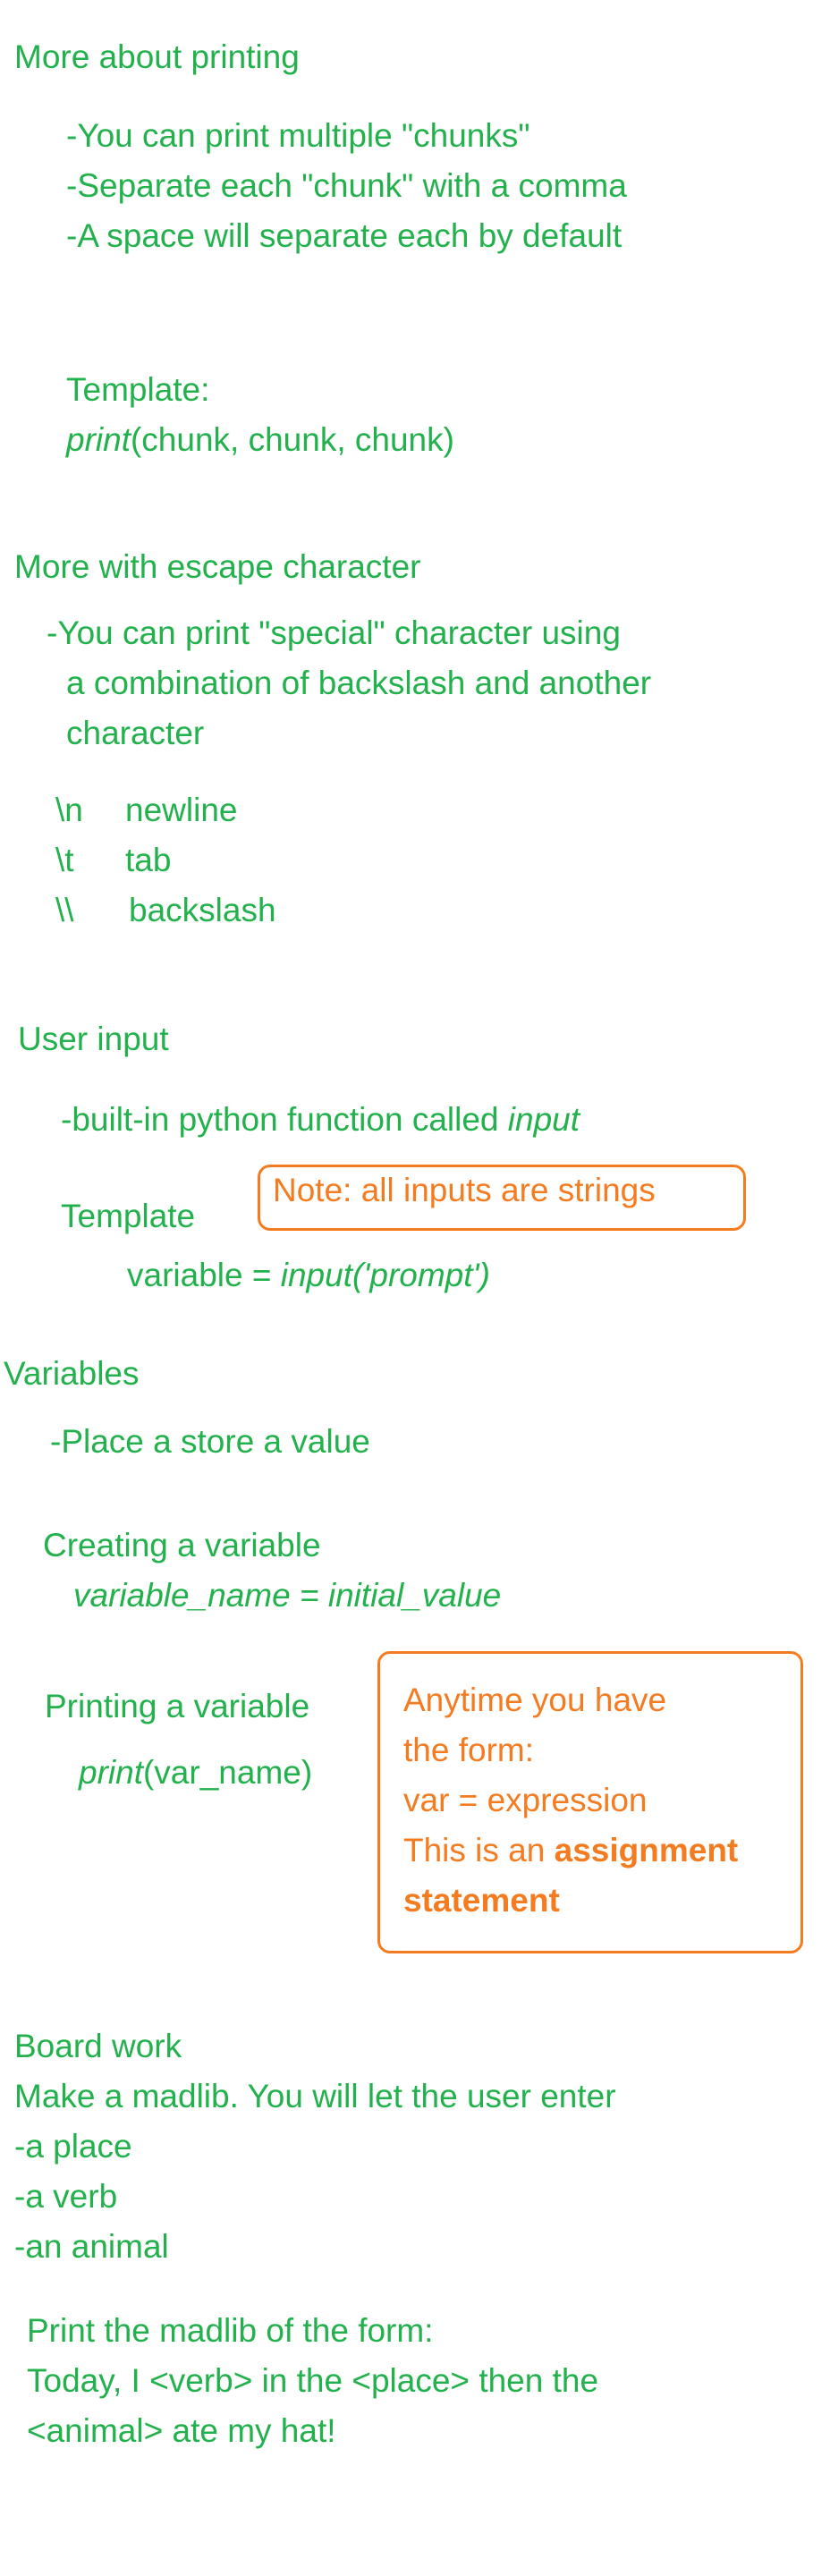 The image size is (830, 2576). I want to click on printing-bullet: -Separate each "chunk" with a comma, so click(346, 185).